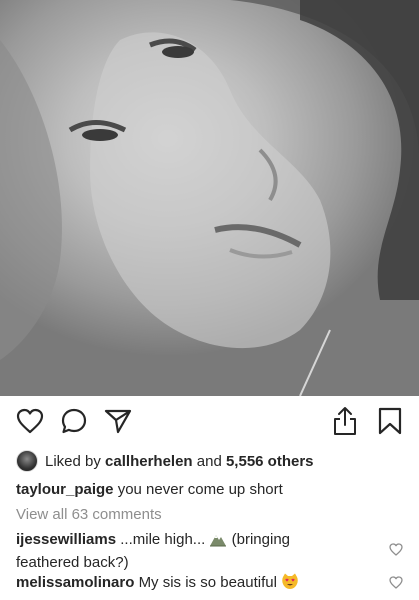 The height and width of the screenshot is (600, 419). Describe the element at coordinates (200, 489) in the screenshot. I see `caption-text: you never come up short` at that location.